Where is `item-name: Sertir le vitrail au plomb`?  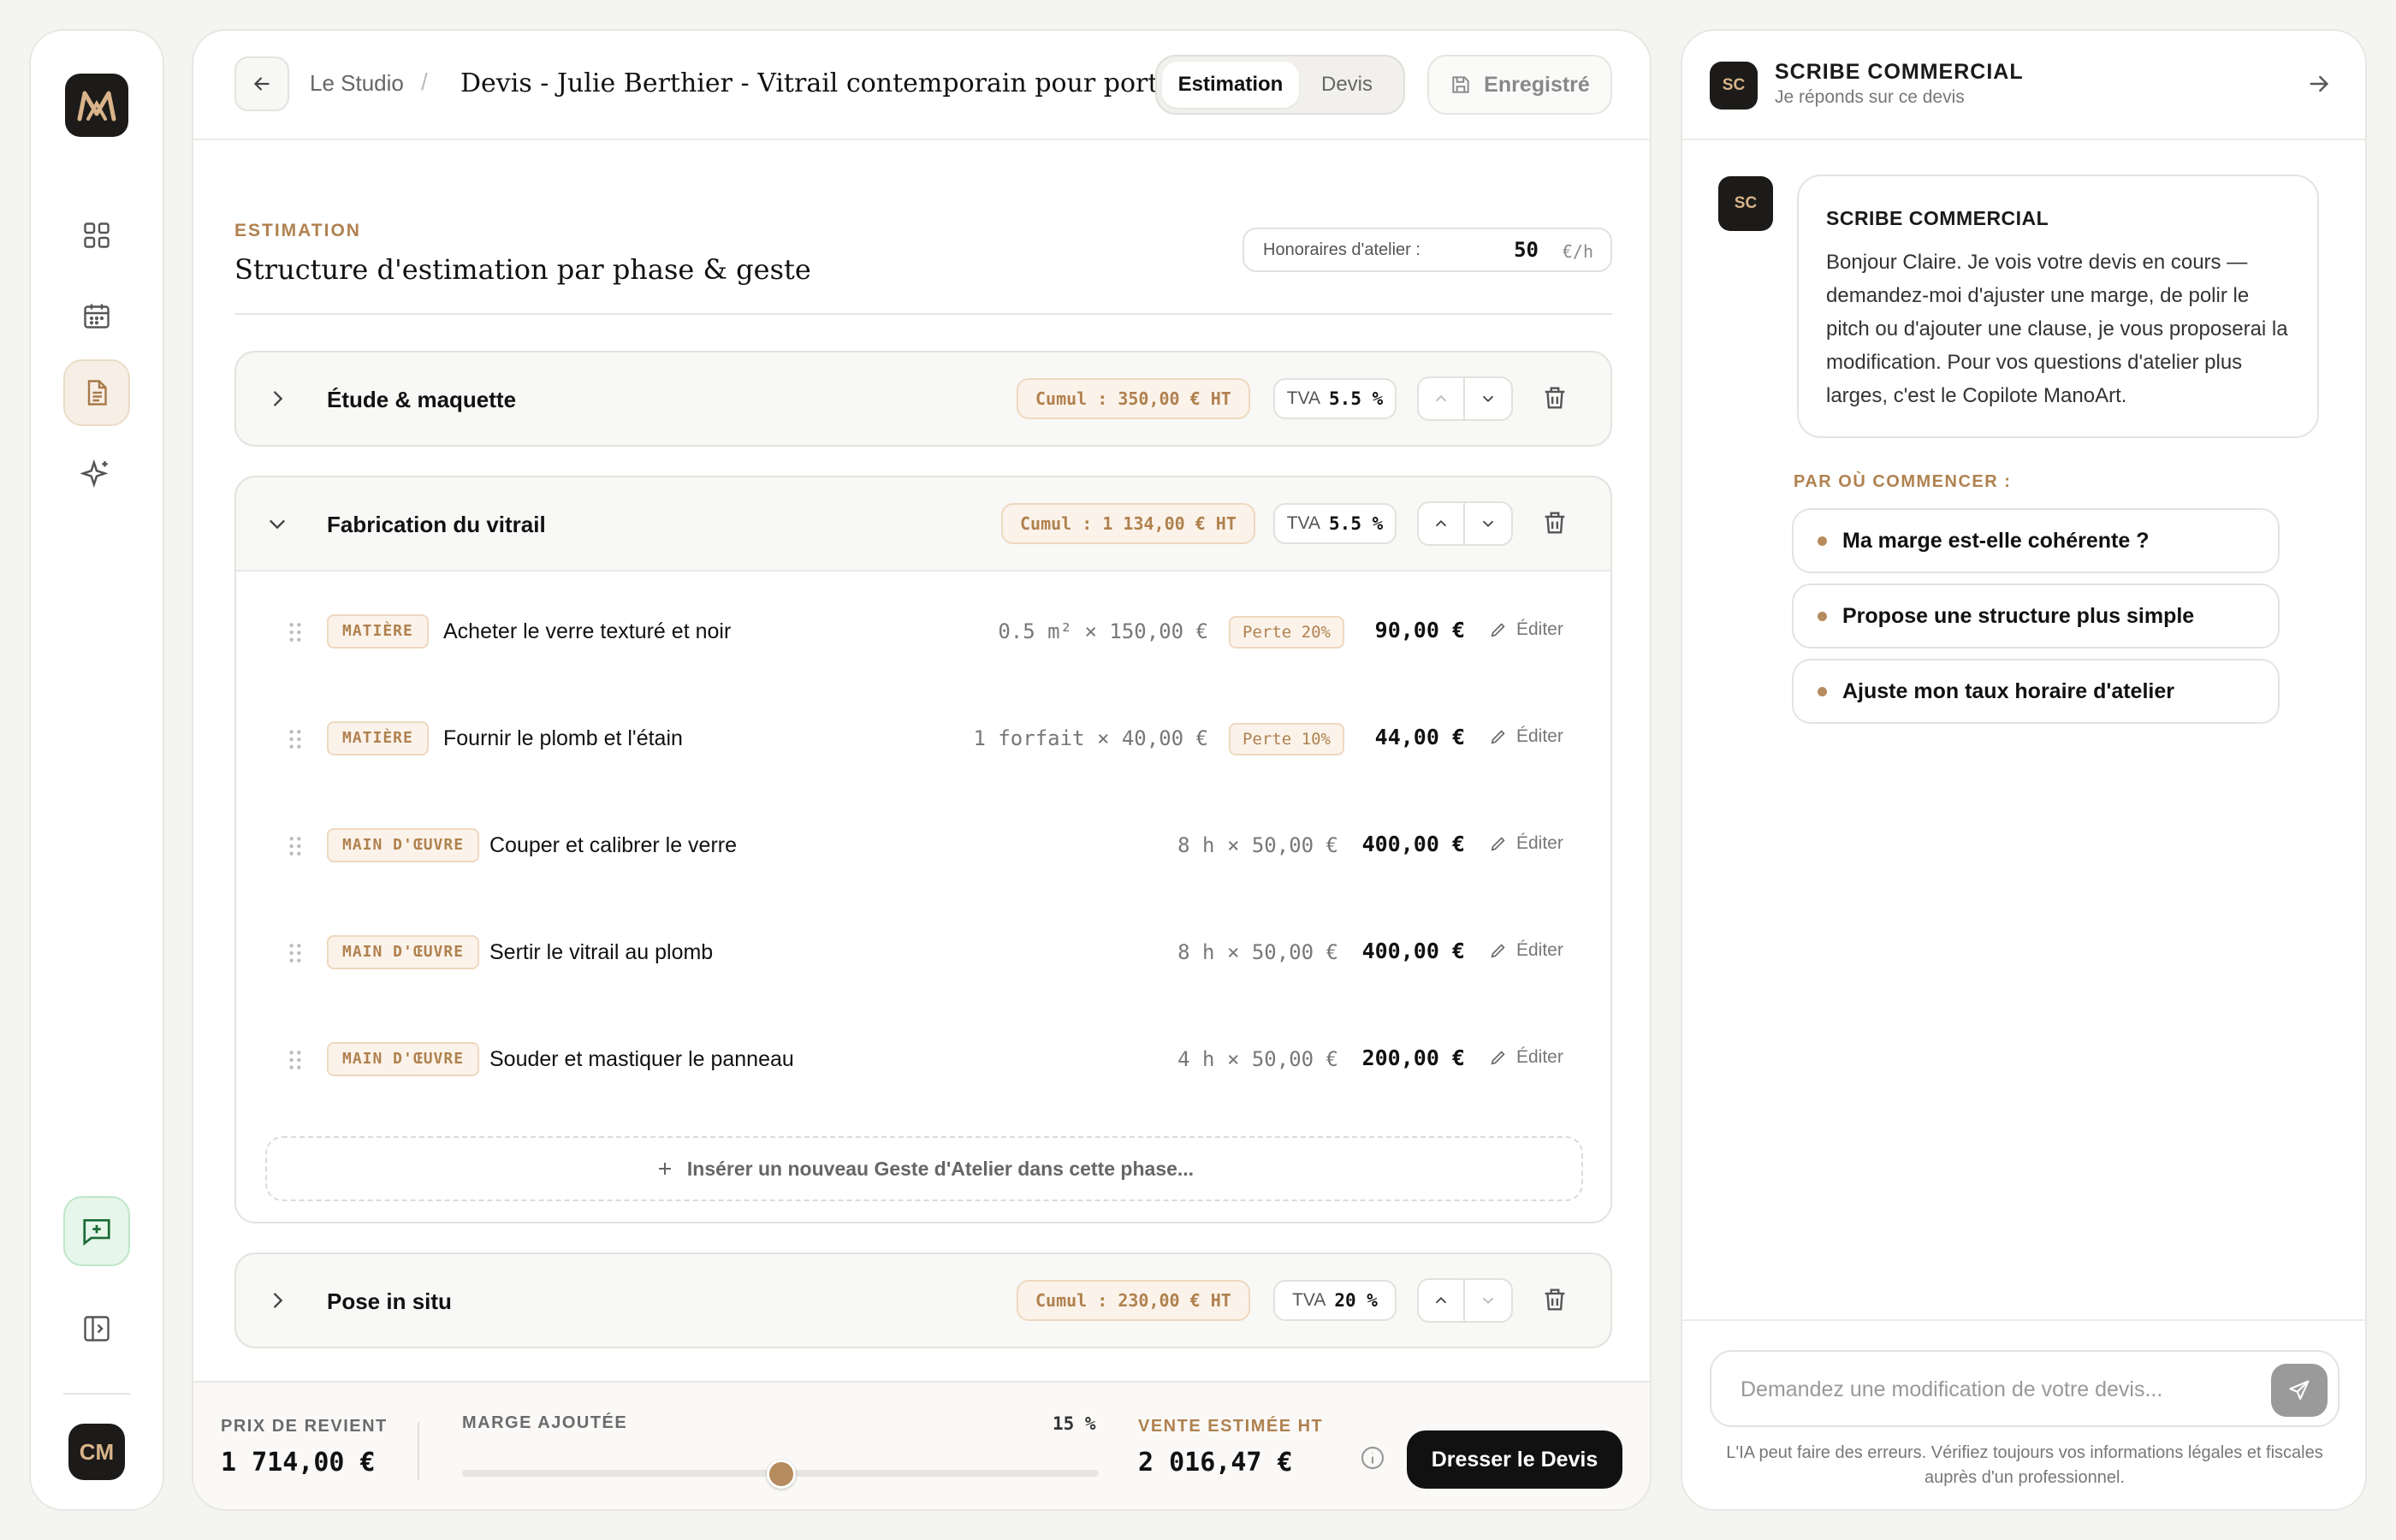 item-name: Sertir le vitrail au plomb is located at coordinates (601, 952).